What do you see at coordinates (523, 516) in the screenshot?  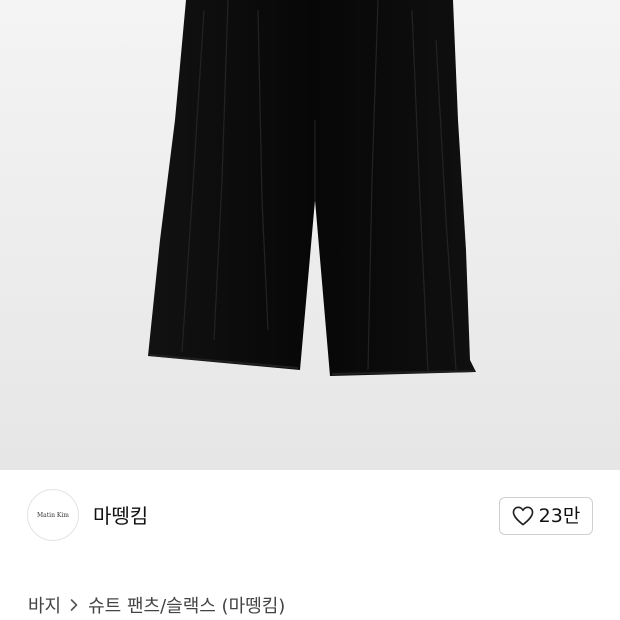 I see `heart-icon` at bounding box center [523, 516].